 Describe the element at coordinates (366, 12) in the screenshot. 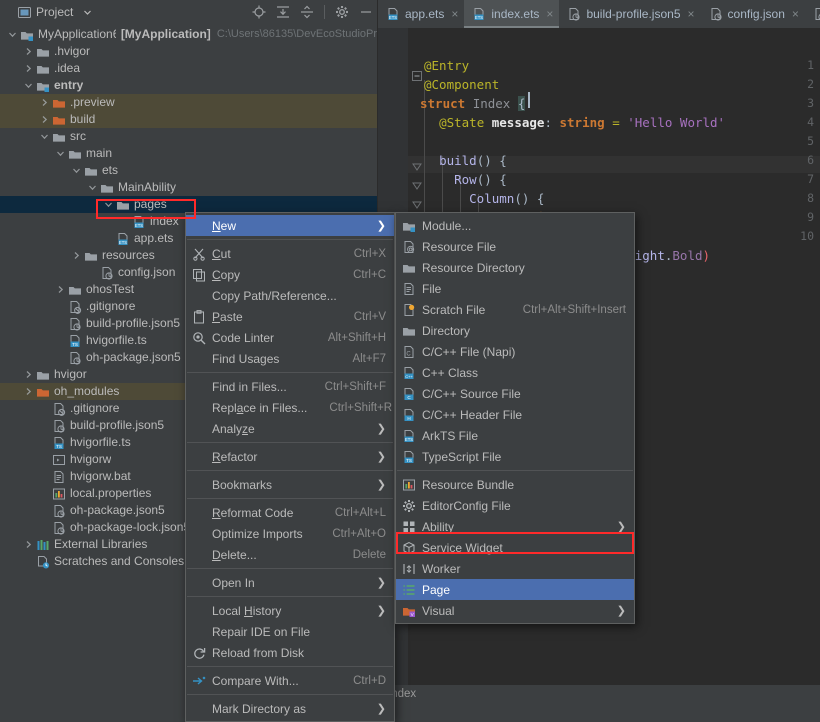

I see `minimize-icon` at that location.